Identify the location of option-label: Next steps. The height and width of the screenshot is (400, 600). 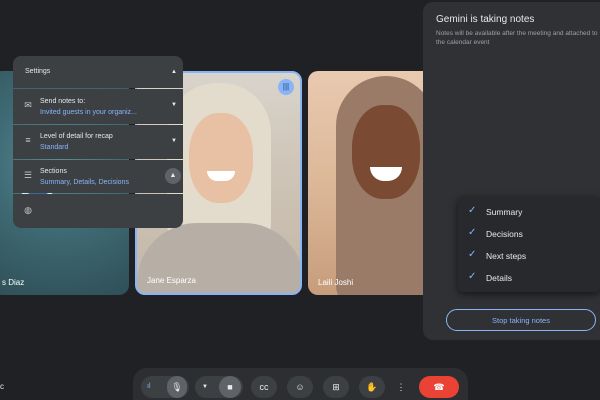
(506, 256).